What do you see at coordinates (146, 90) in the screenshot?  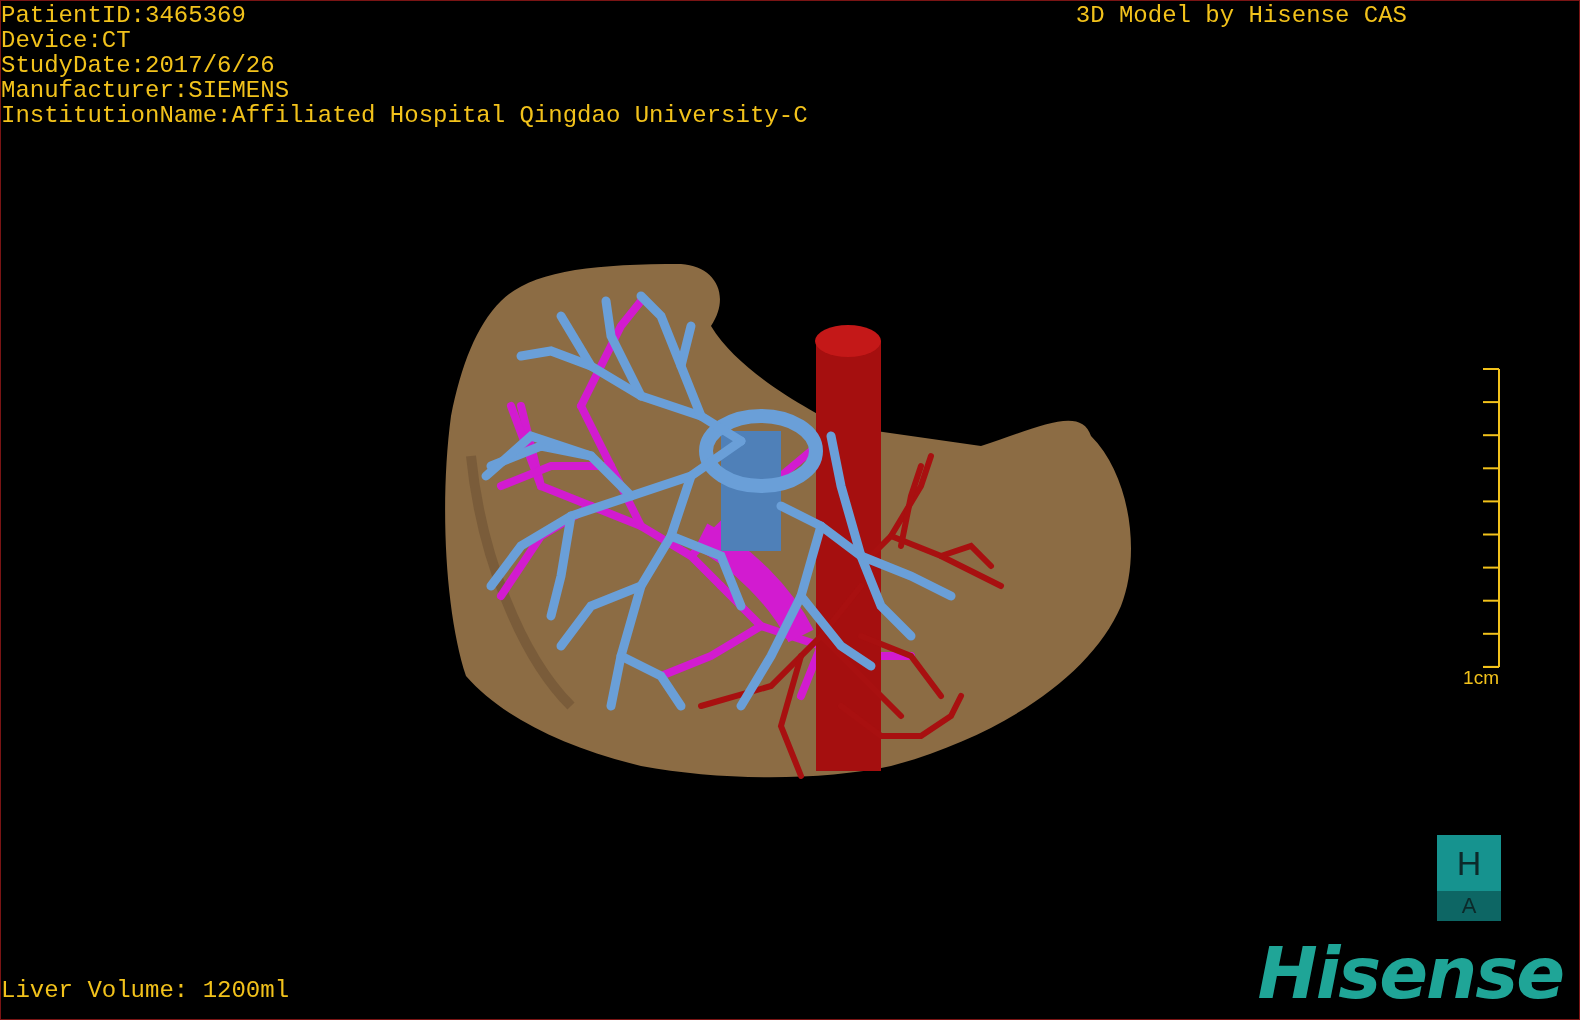 I see `patient-info-line: Manufacturer:SIEMENS` at bounding box center [146, 90].